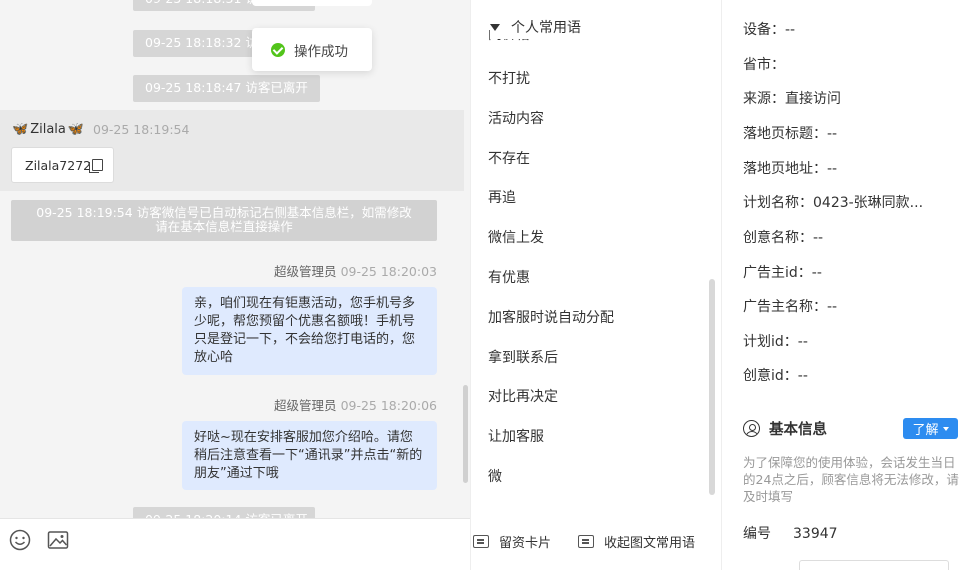 The image size is (965, 570). Describe the element at coordinates (20, 540) in the screenshot. I see `emoji-icon` at that location.